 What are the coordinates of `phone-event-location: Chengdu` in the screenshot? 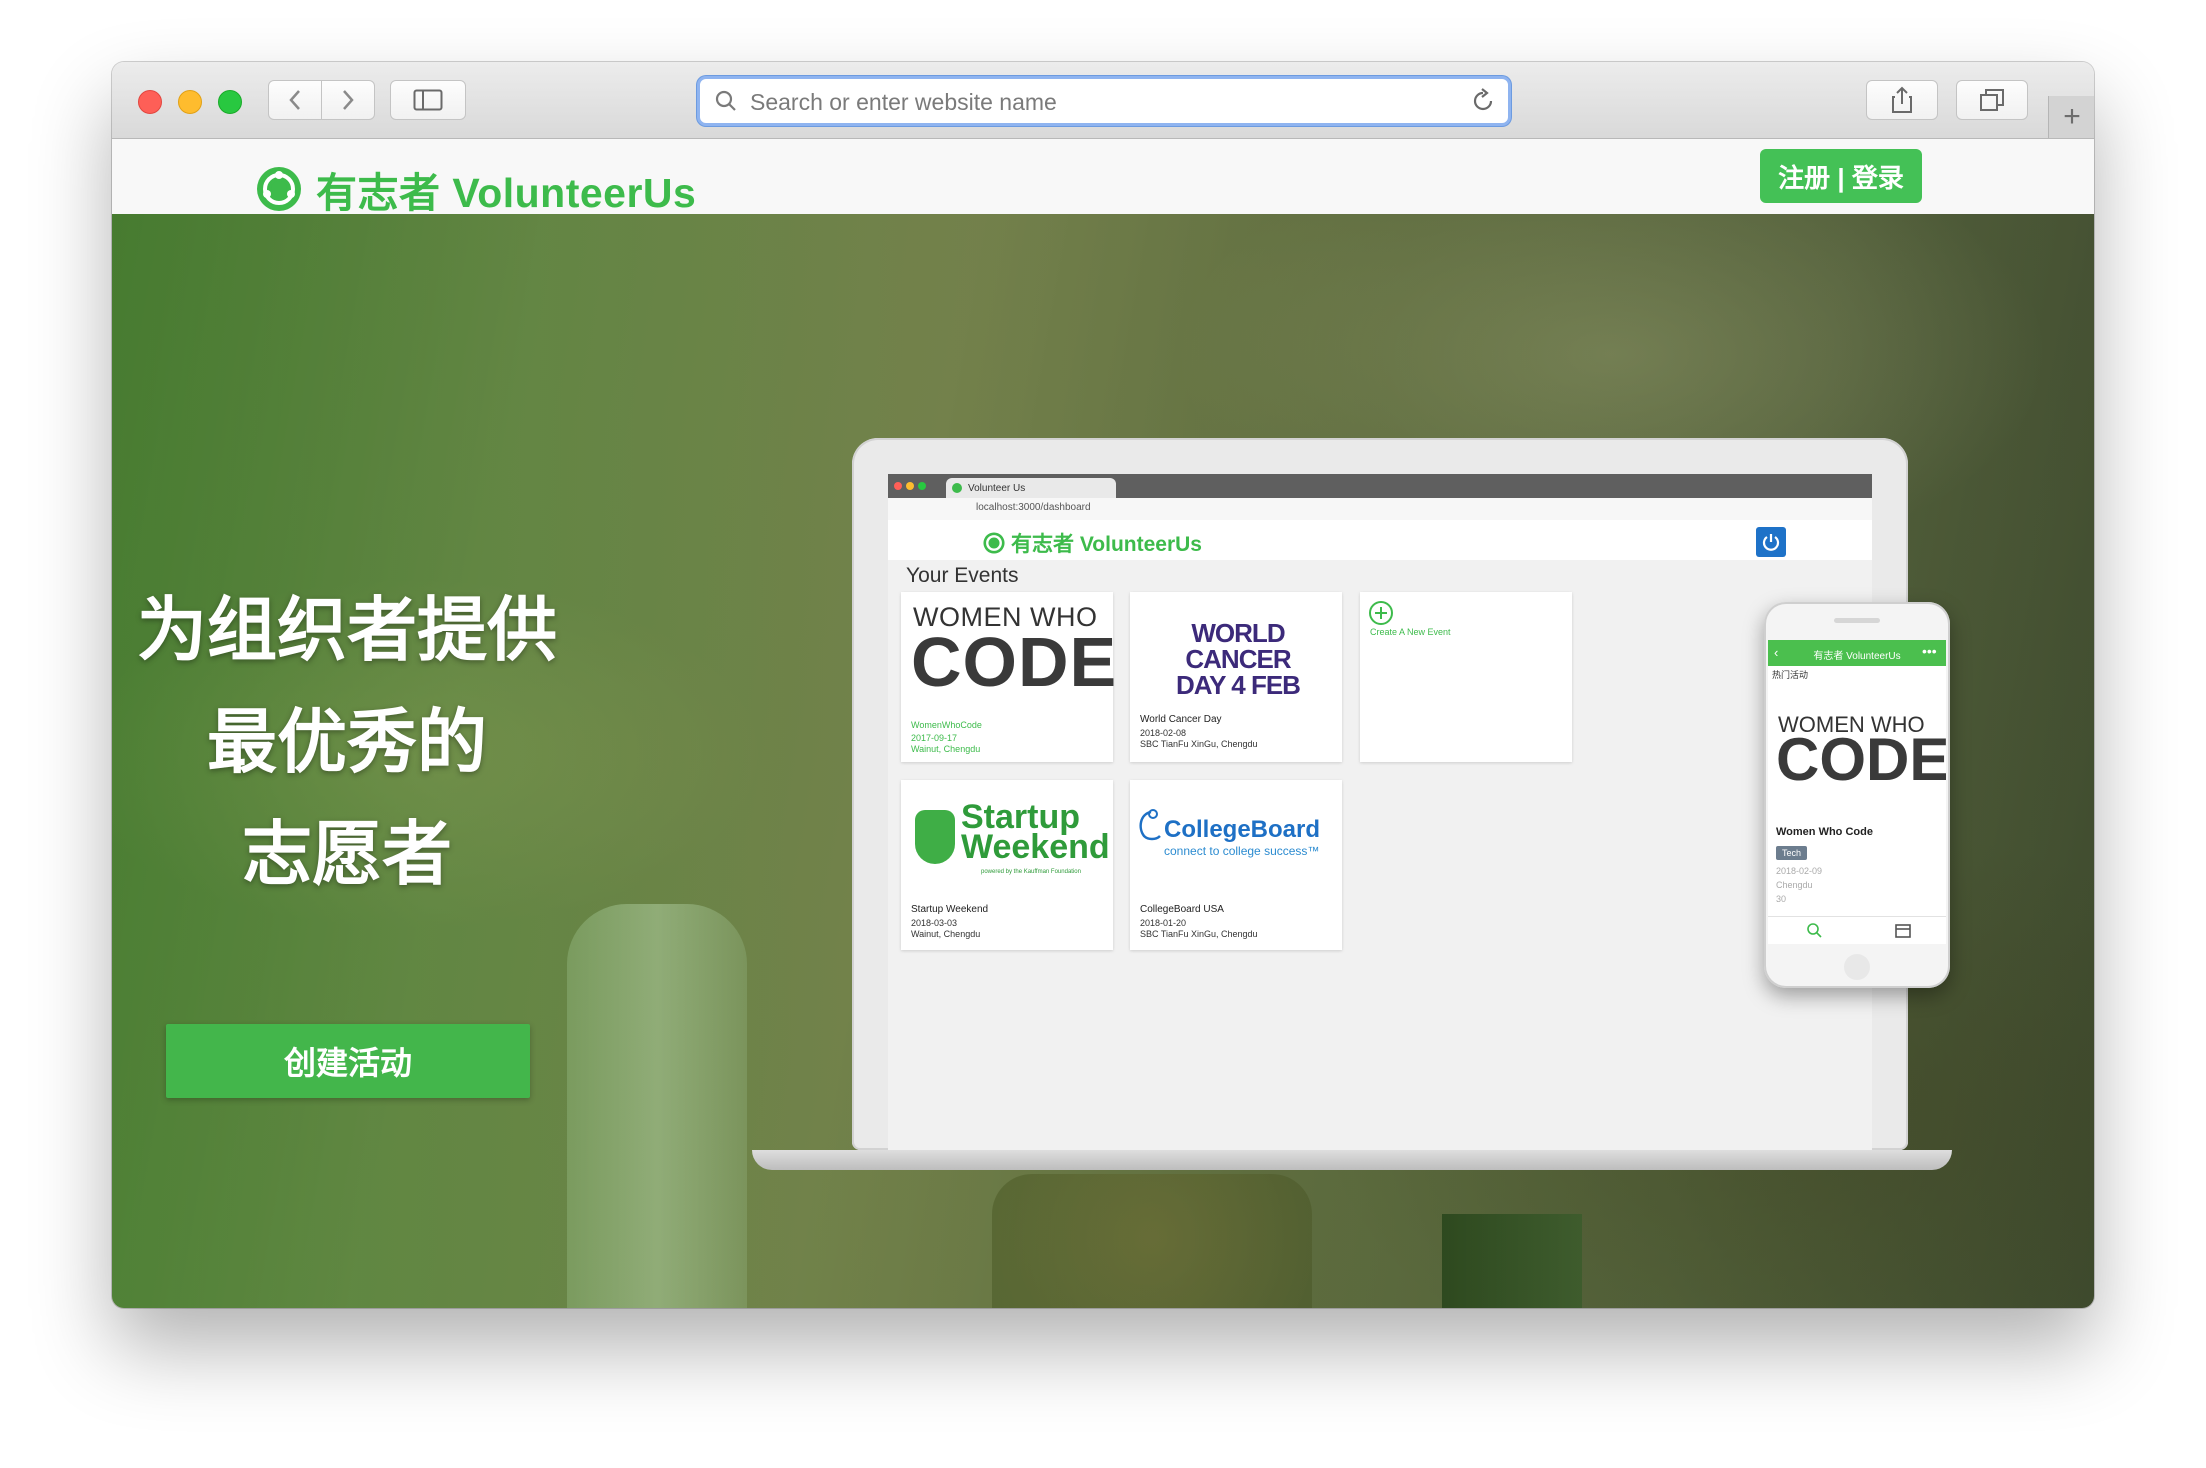 It's located at (1794, 885).